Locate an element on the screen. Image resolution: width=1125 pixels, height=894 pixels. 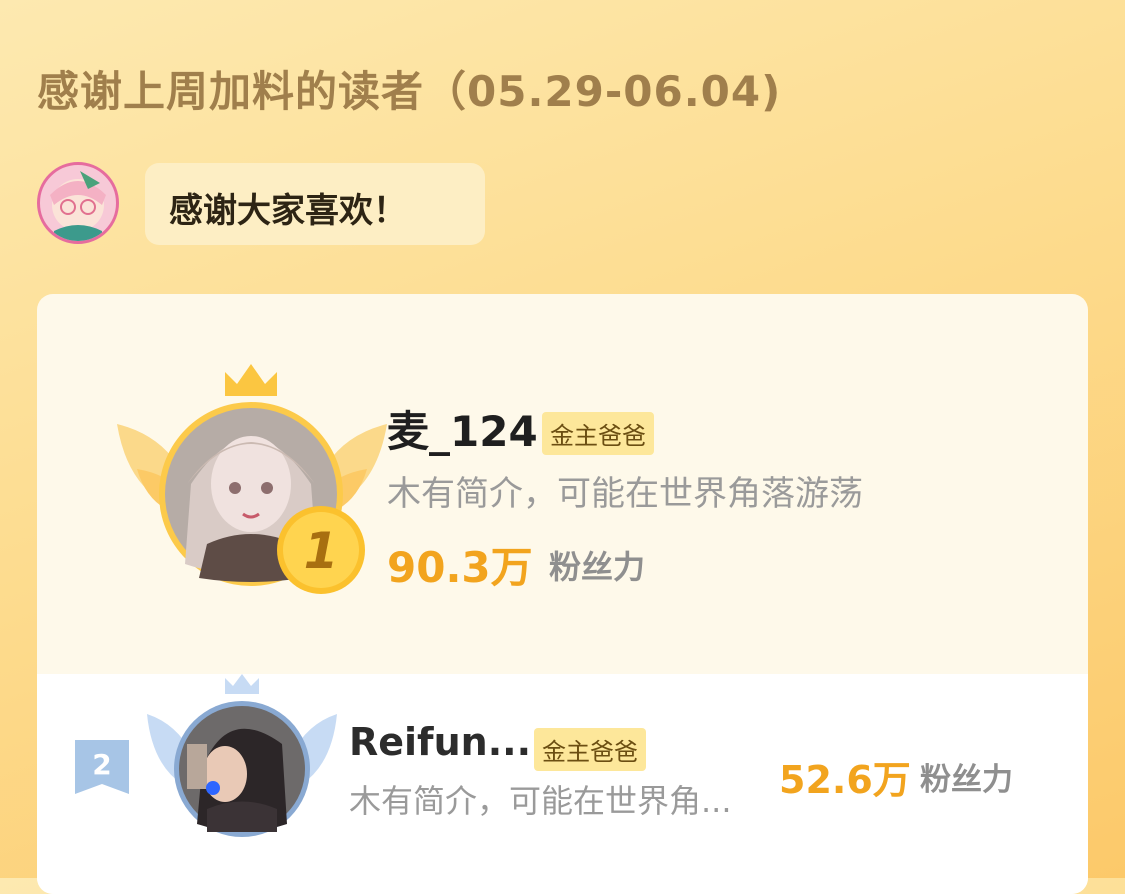
mascot-avatar is located at coordinates (78, 203).